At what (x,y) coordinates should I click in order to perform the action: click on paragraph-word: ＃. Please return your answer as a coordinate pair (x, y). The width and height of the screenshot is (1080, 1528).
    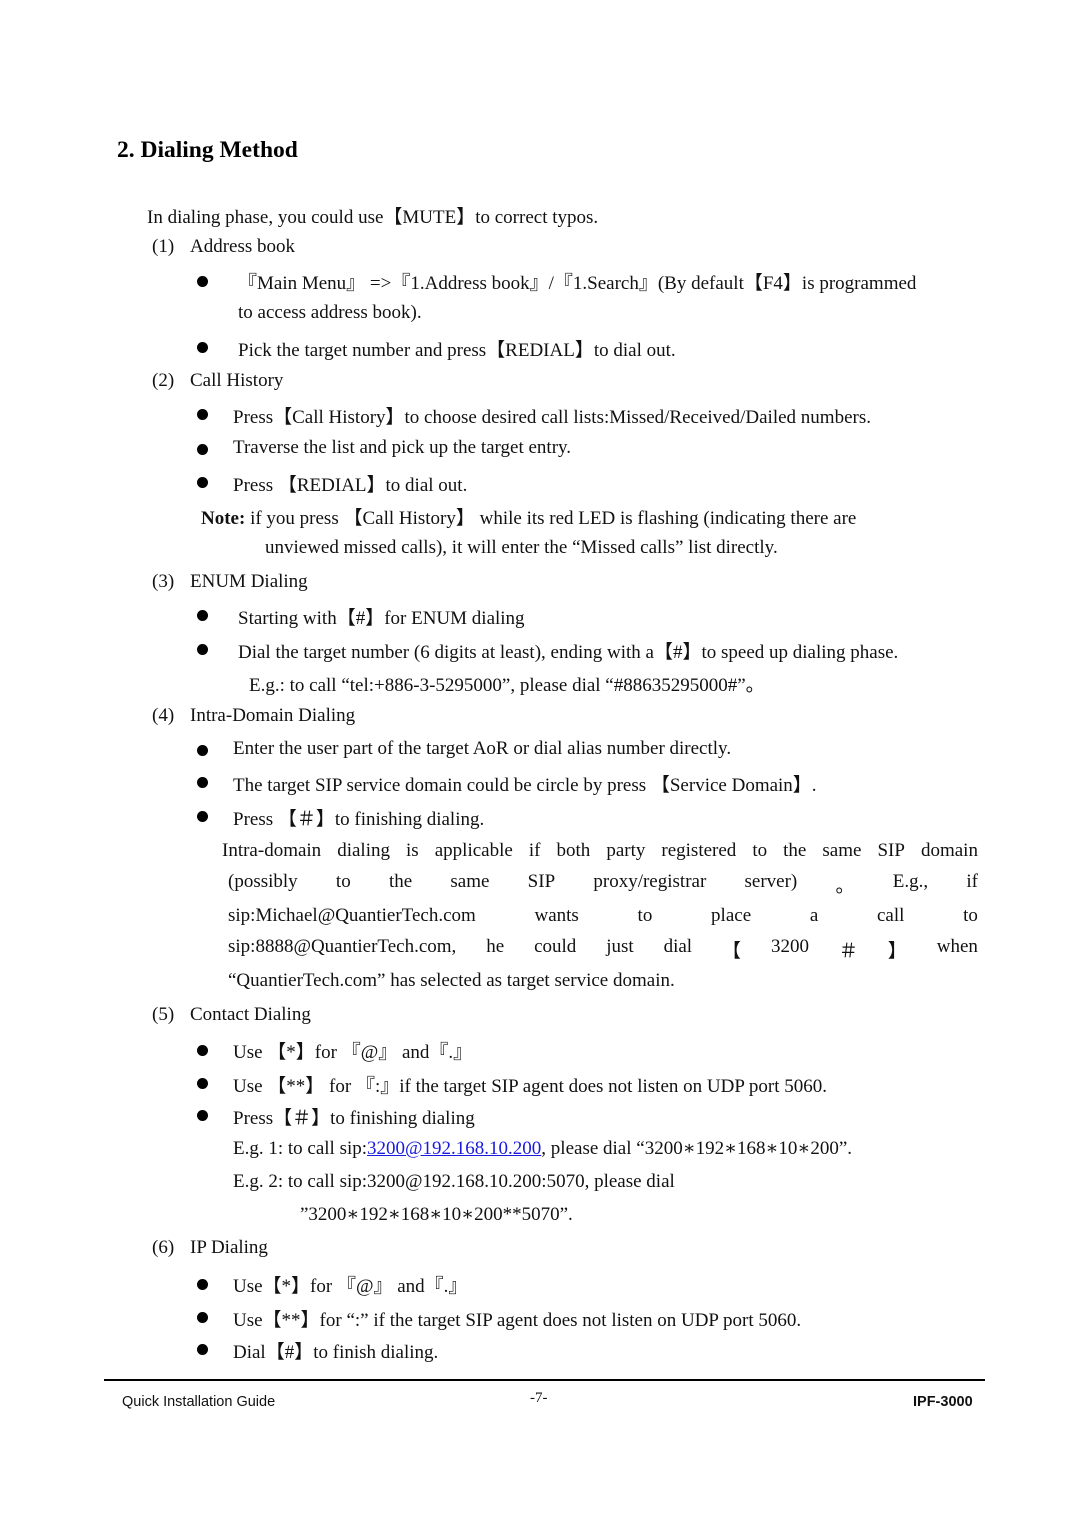
    Looking at the image, I should click on (848, 951).